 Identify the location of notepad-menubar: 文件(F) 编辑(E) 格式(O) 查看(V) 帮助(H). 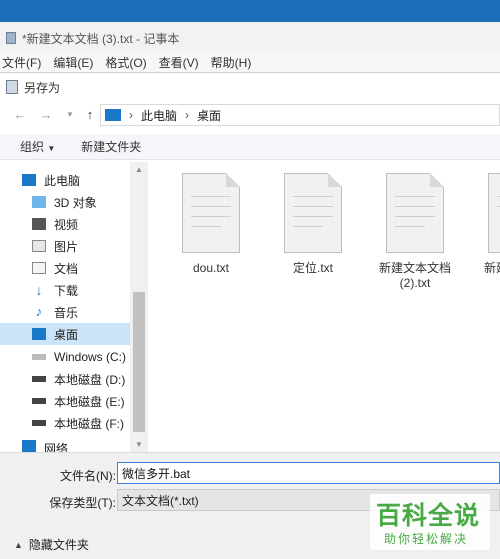
(250, 62).